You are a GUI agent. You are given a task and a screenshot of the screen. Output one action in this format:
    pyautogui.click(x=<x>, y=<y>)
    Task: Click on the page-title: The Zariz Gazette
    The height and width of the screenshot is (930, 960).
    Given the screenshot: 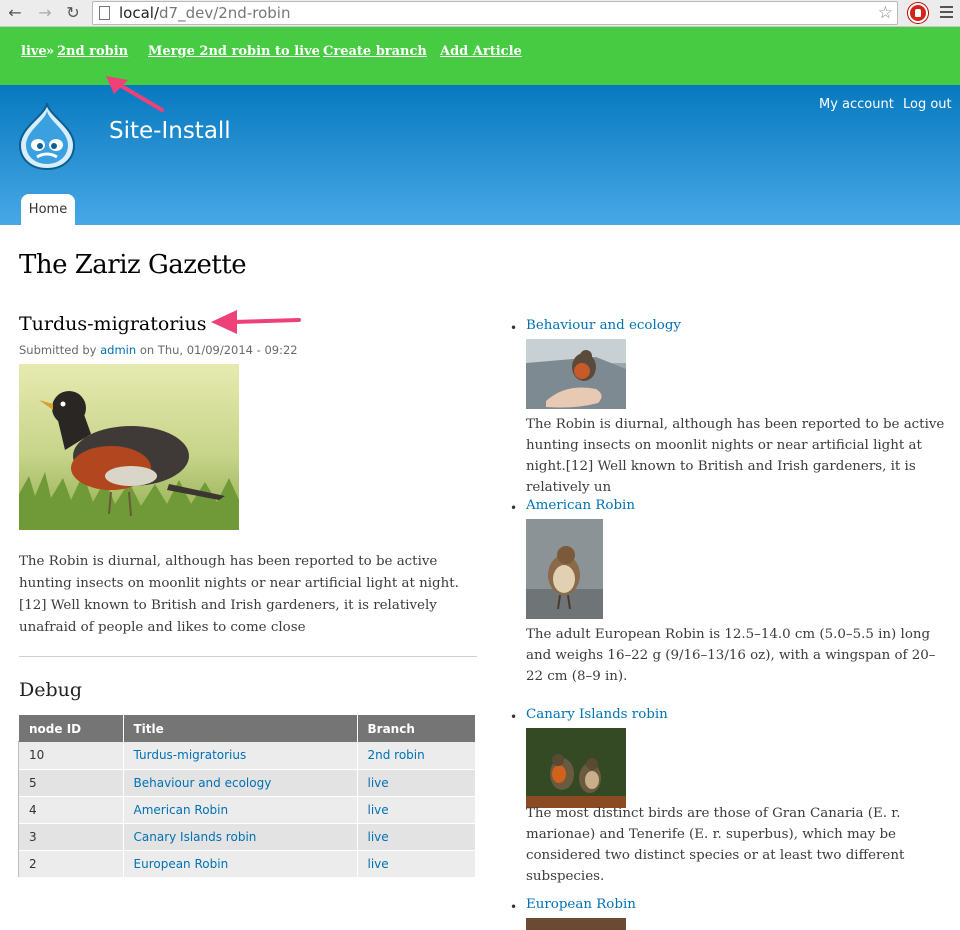 What is the action you would take?
    pyautogui.click(x=133, y=265)
    